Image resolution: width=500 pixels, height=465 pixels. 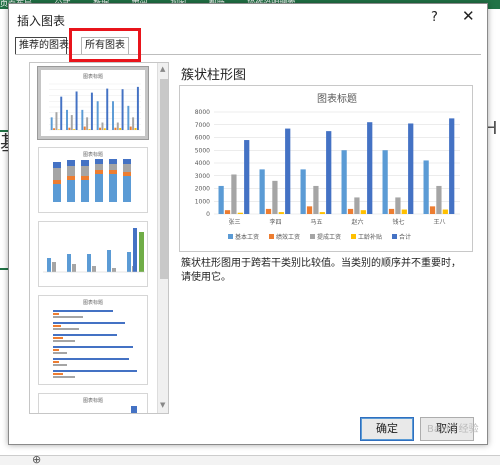 I want to click on thumb-stacked-column: 图表标题, so click(x=93, y=180).